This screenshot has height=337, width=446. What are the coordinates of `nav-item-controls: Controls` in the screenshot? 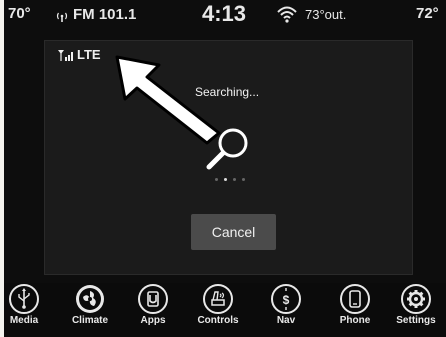 It's located at (218, 304).